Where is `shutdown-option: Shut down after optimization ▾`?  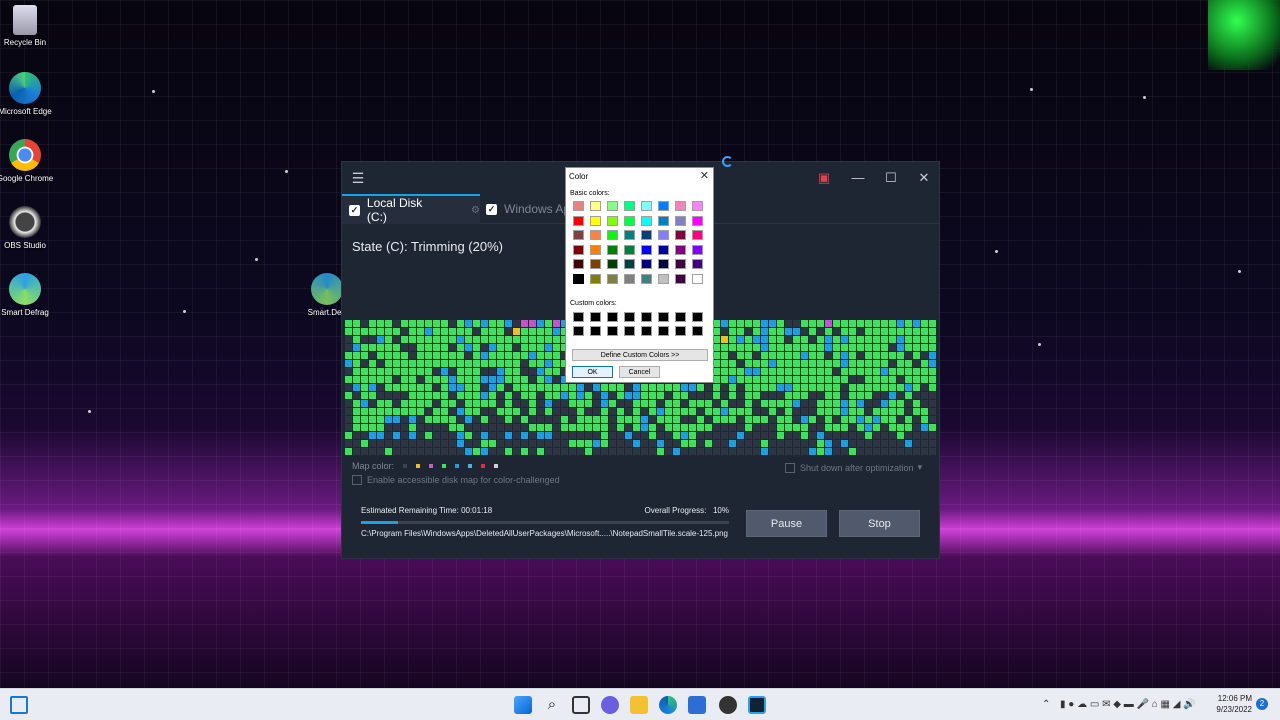 shutdown-option: Shut down after optimization ▾ is located at coordinates (853, 467).